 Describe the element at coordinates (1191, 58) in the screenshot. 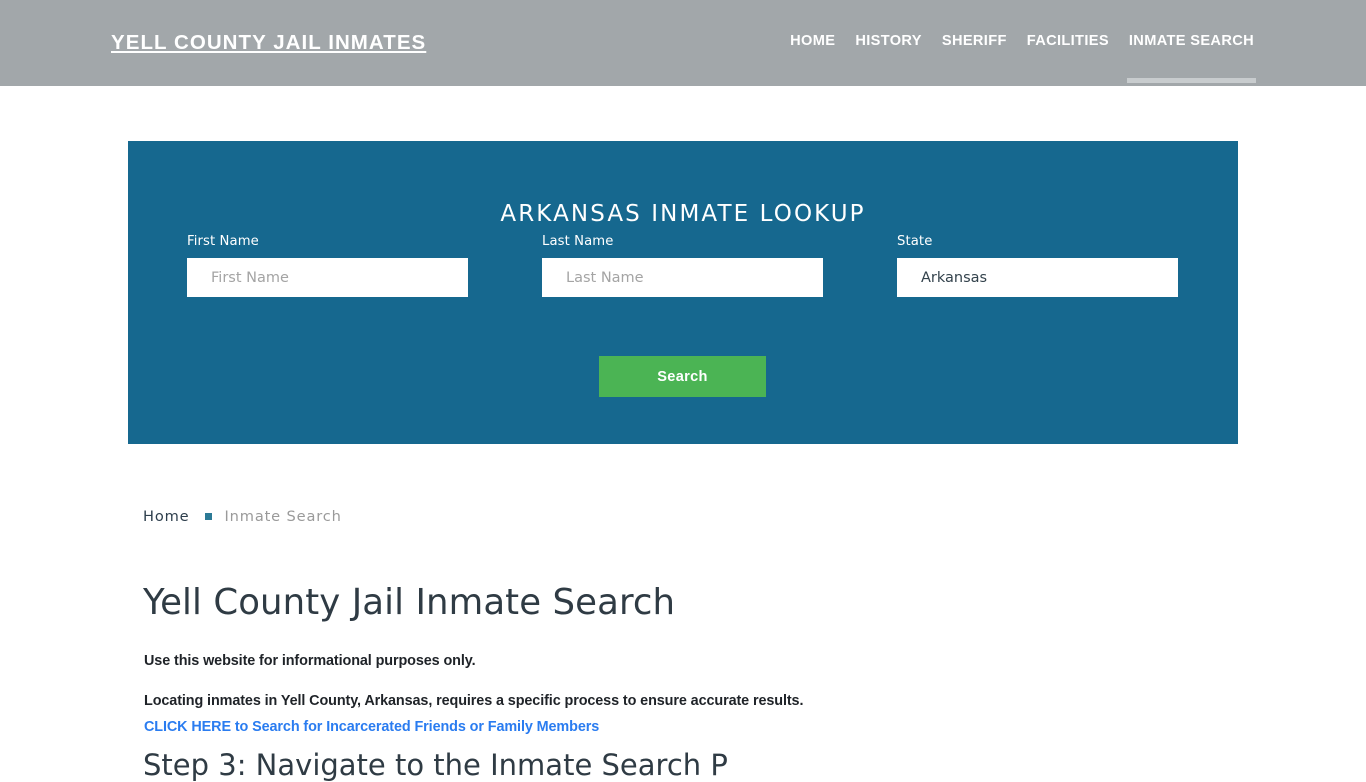

I see `nav-item-inmate-search: INMATE SEARCH` at that location.